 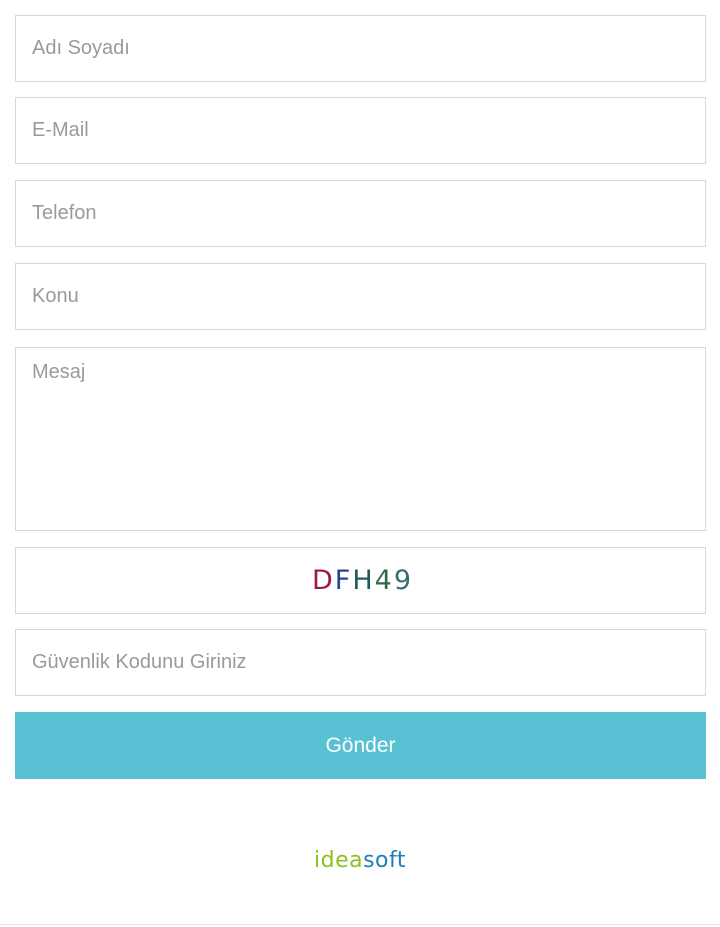 I want to click on captcha-char: 4, so click(x=384, y=580).